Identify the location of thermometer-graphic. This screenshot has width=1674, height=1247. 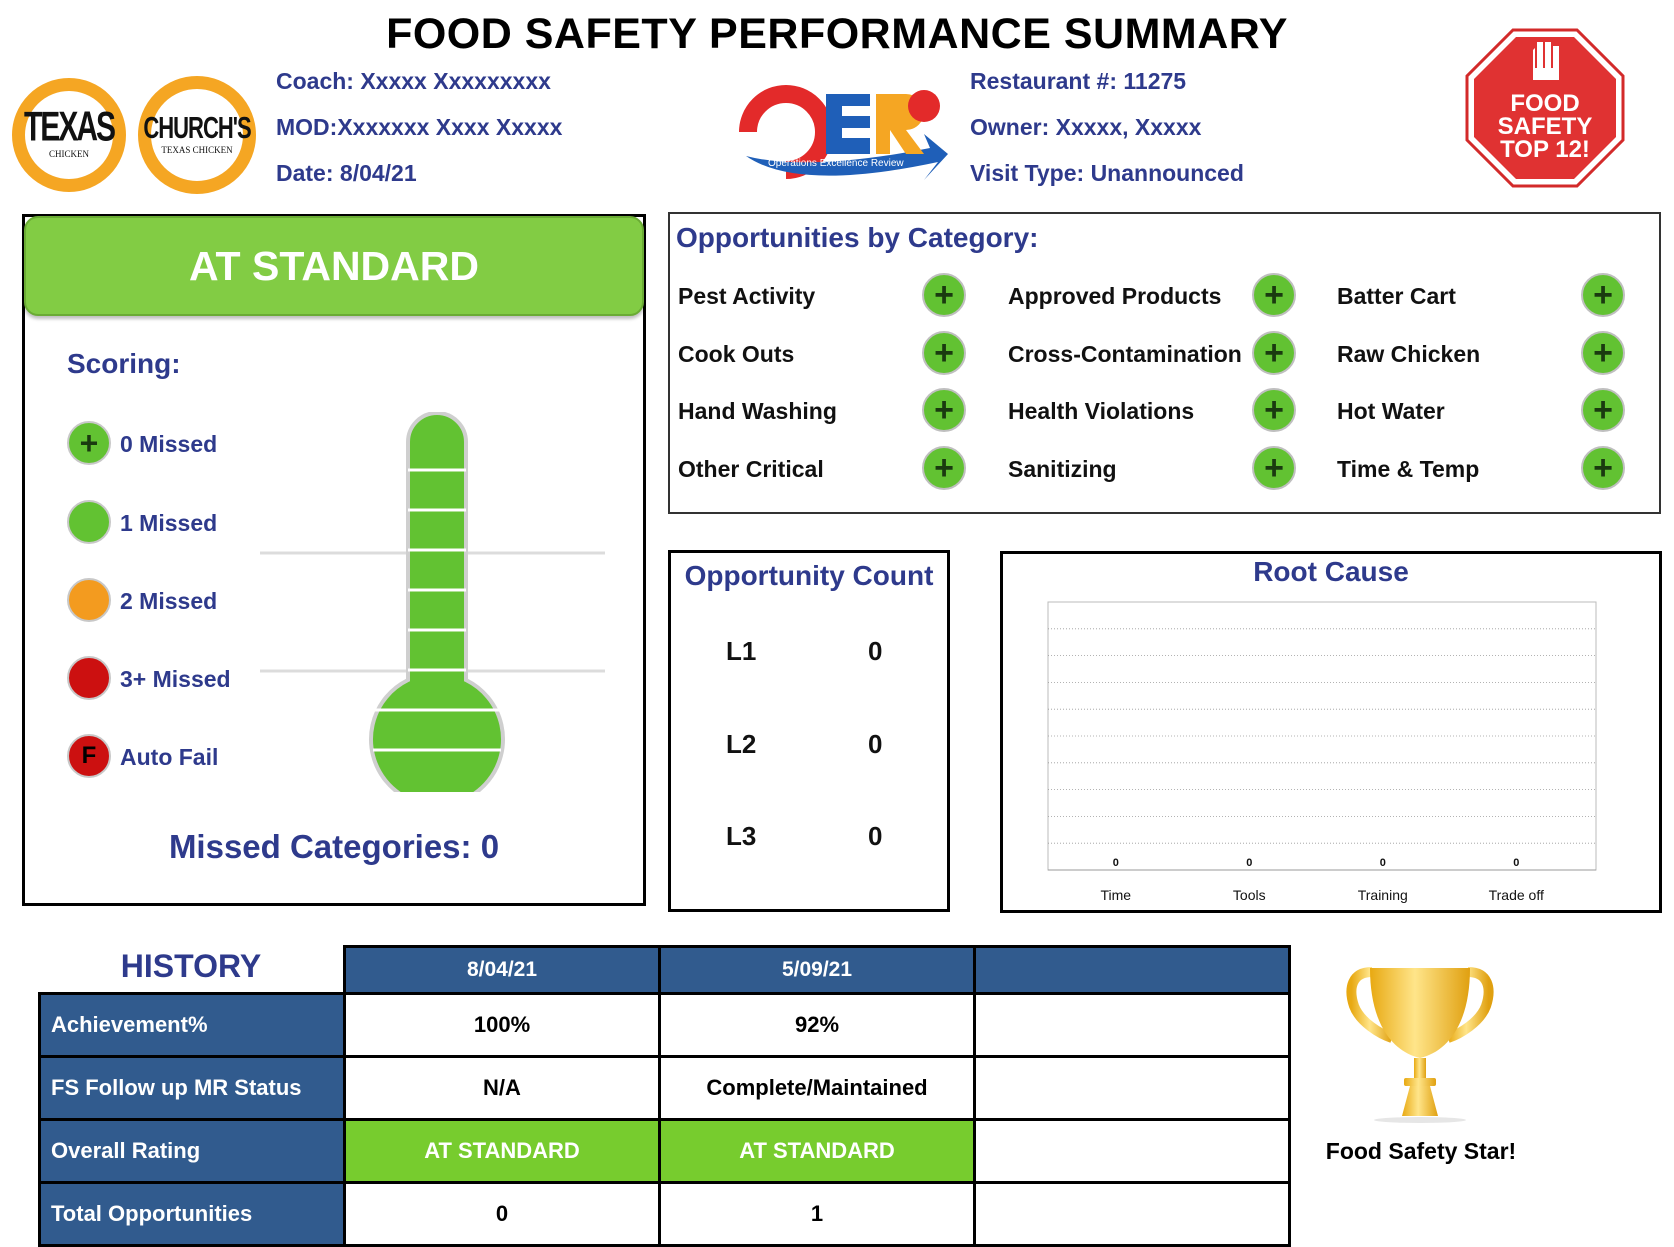
(432, 609).